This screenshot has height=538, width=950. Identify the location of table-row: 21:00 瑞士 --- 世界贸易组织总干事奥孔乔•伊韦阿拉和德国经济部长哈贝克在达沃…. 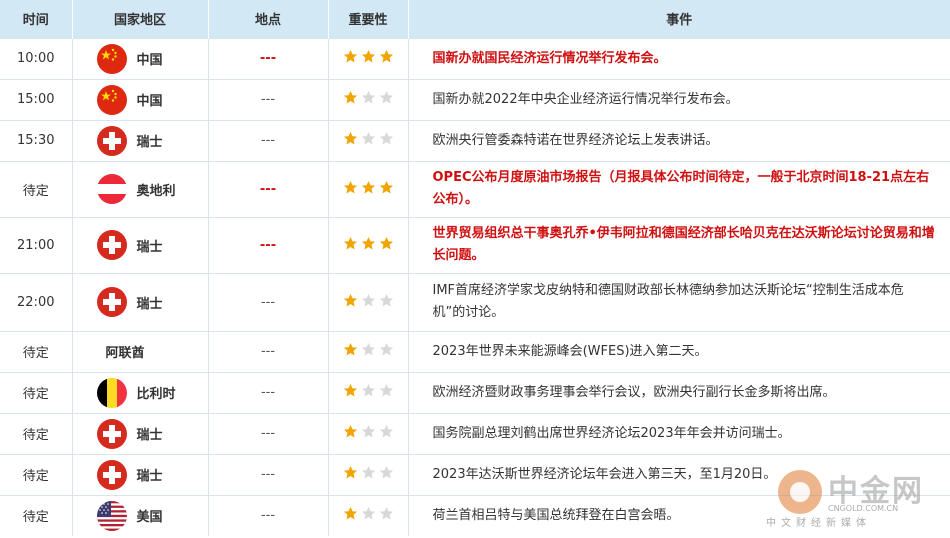
(475, 244).